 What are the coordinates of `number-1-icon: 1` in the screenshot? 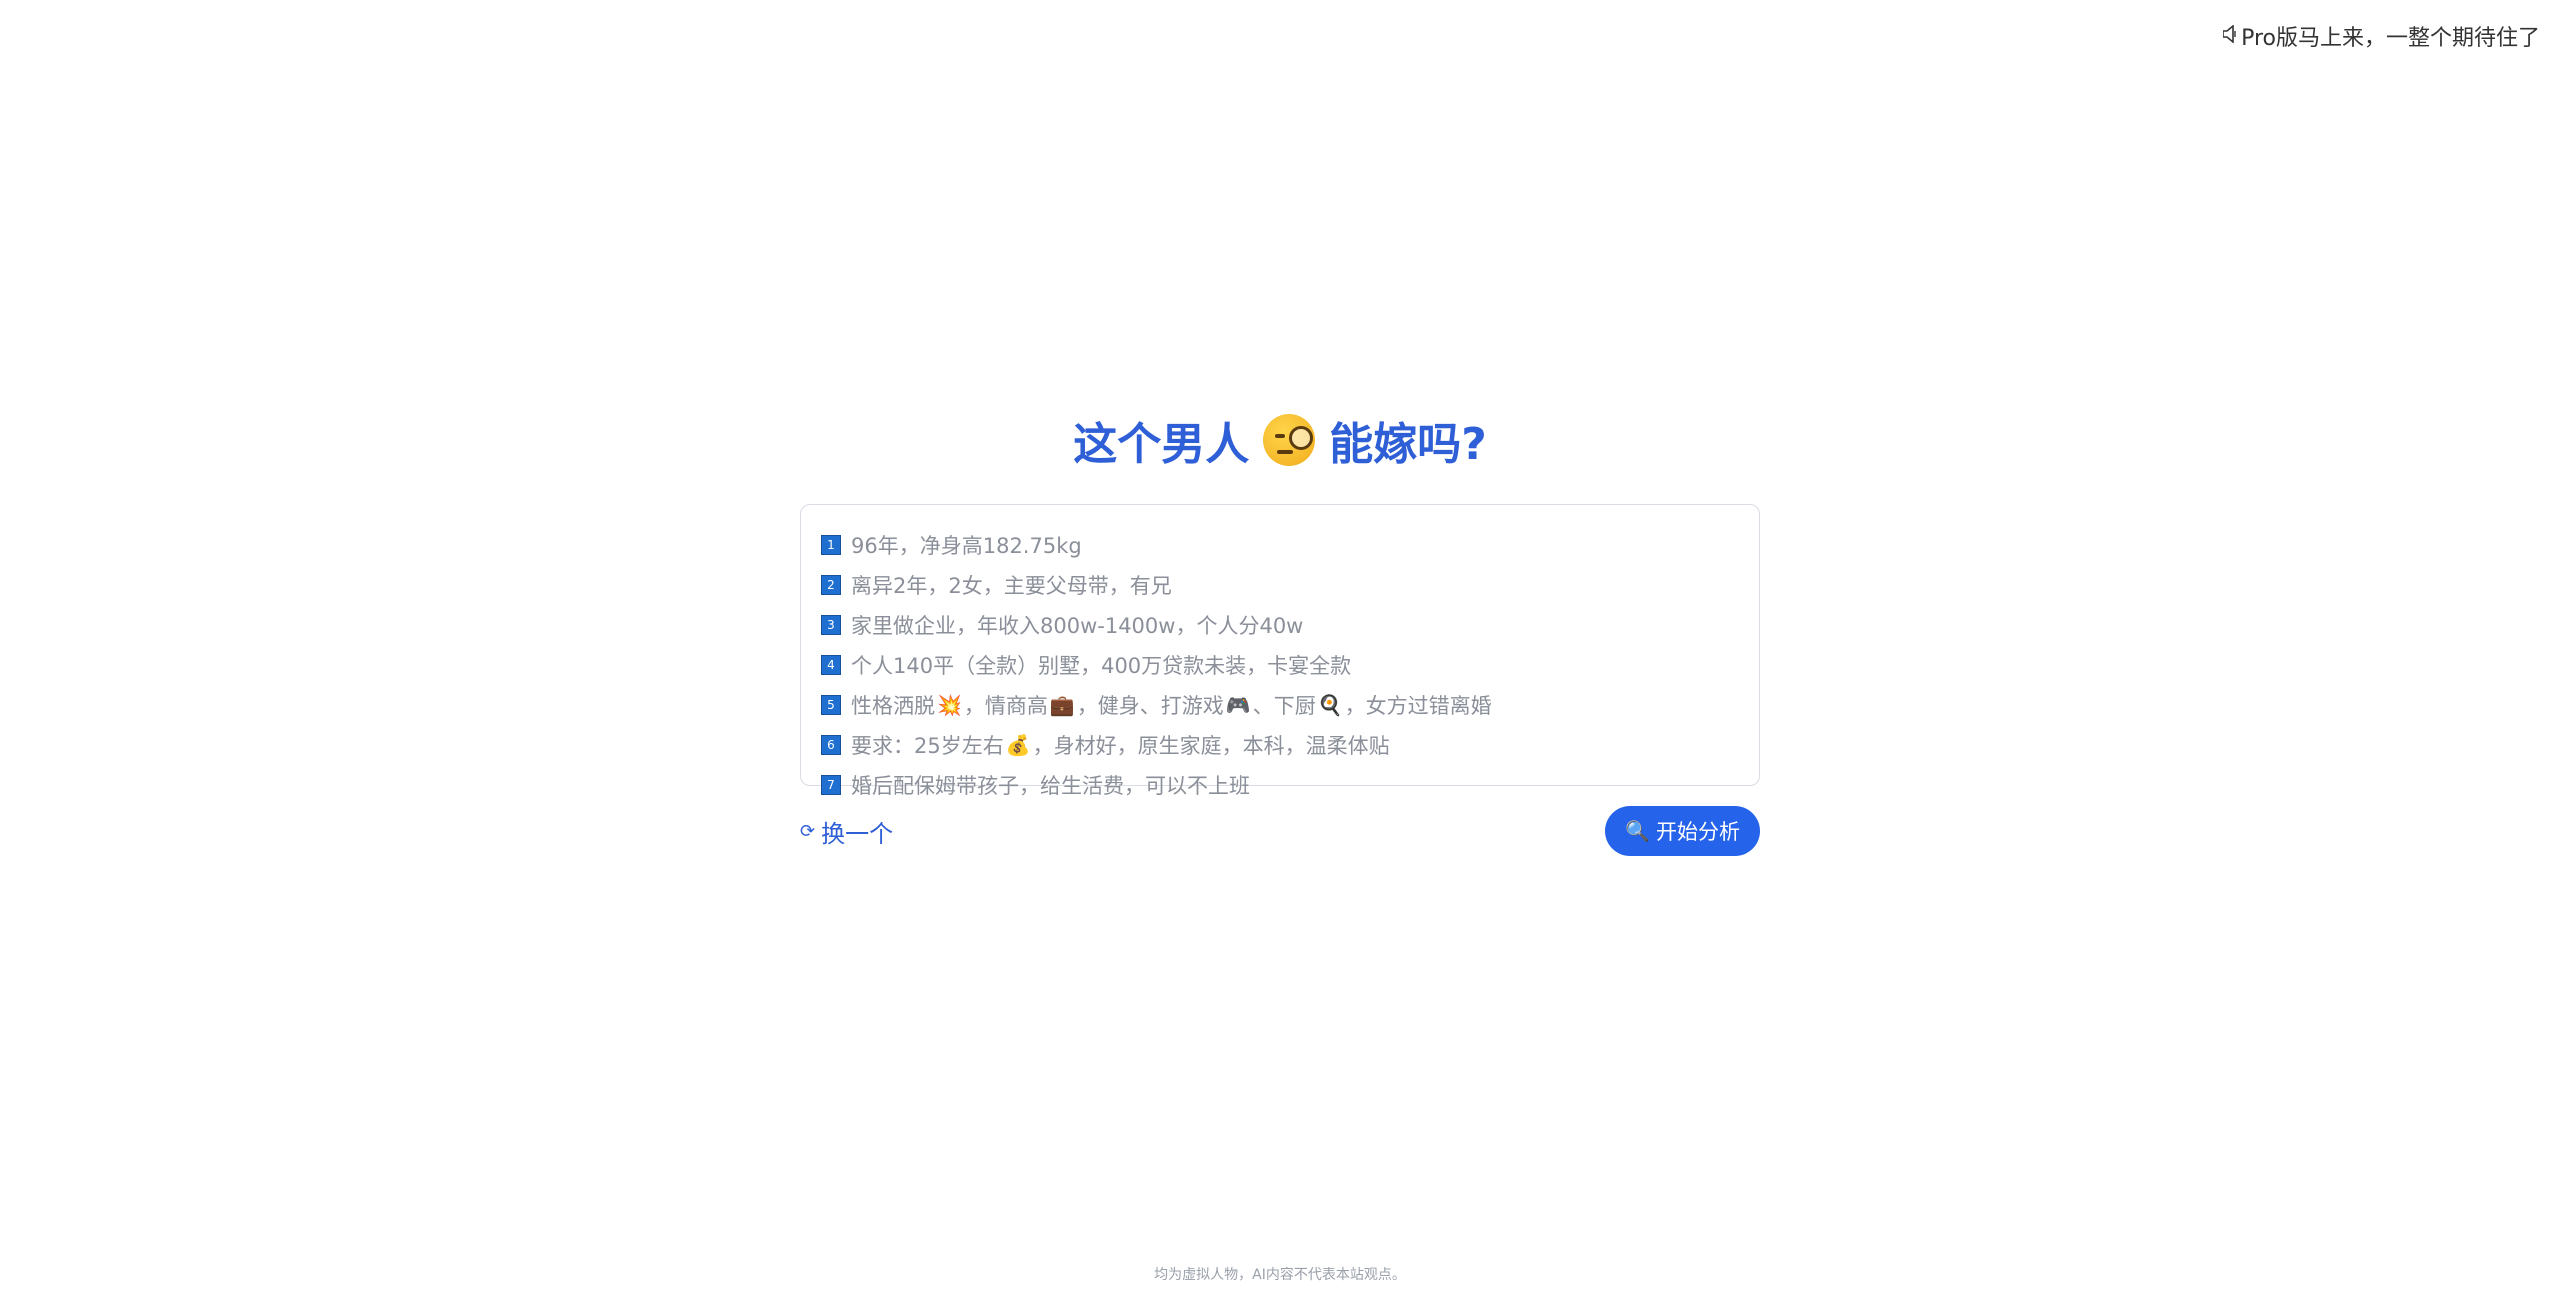 It's located at (831, 545).